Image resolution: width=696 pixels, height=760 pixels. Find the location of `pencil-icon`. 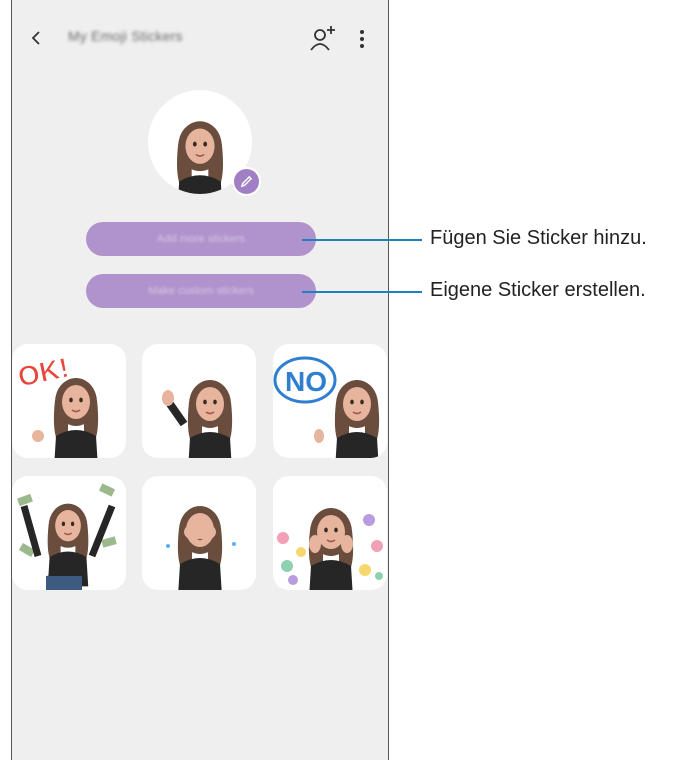

pencil-icon is located at coordinates (246, 181).